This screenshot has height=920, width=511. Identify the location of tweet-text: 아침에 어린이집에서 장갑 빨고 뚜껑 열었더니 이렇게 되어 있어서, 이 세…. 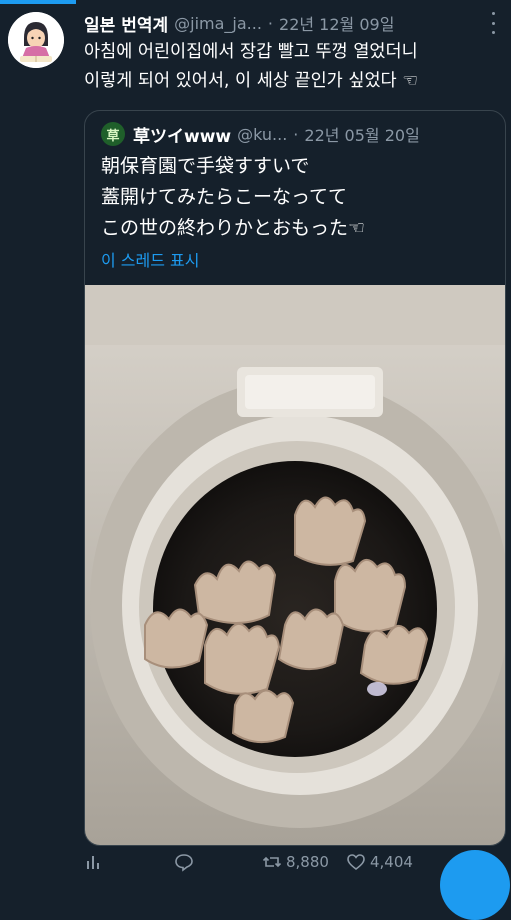
(293, 67).